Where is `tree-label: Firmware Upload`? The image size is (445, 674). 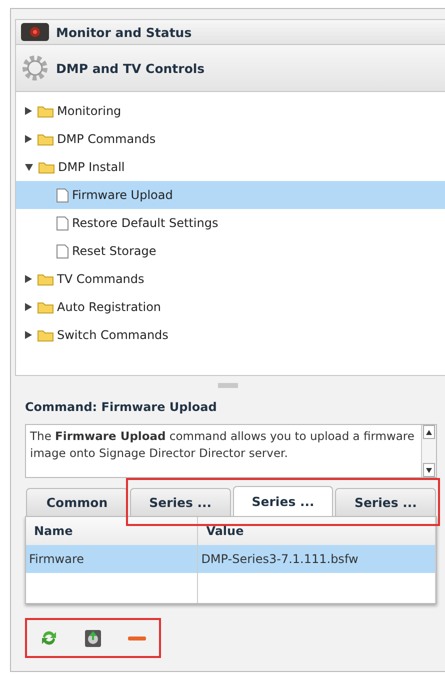
tree-label: Firmware Upload is located at coordinates (122, 195).